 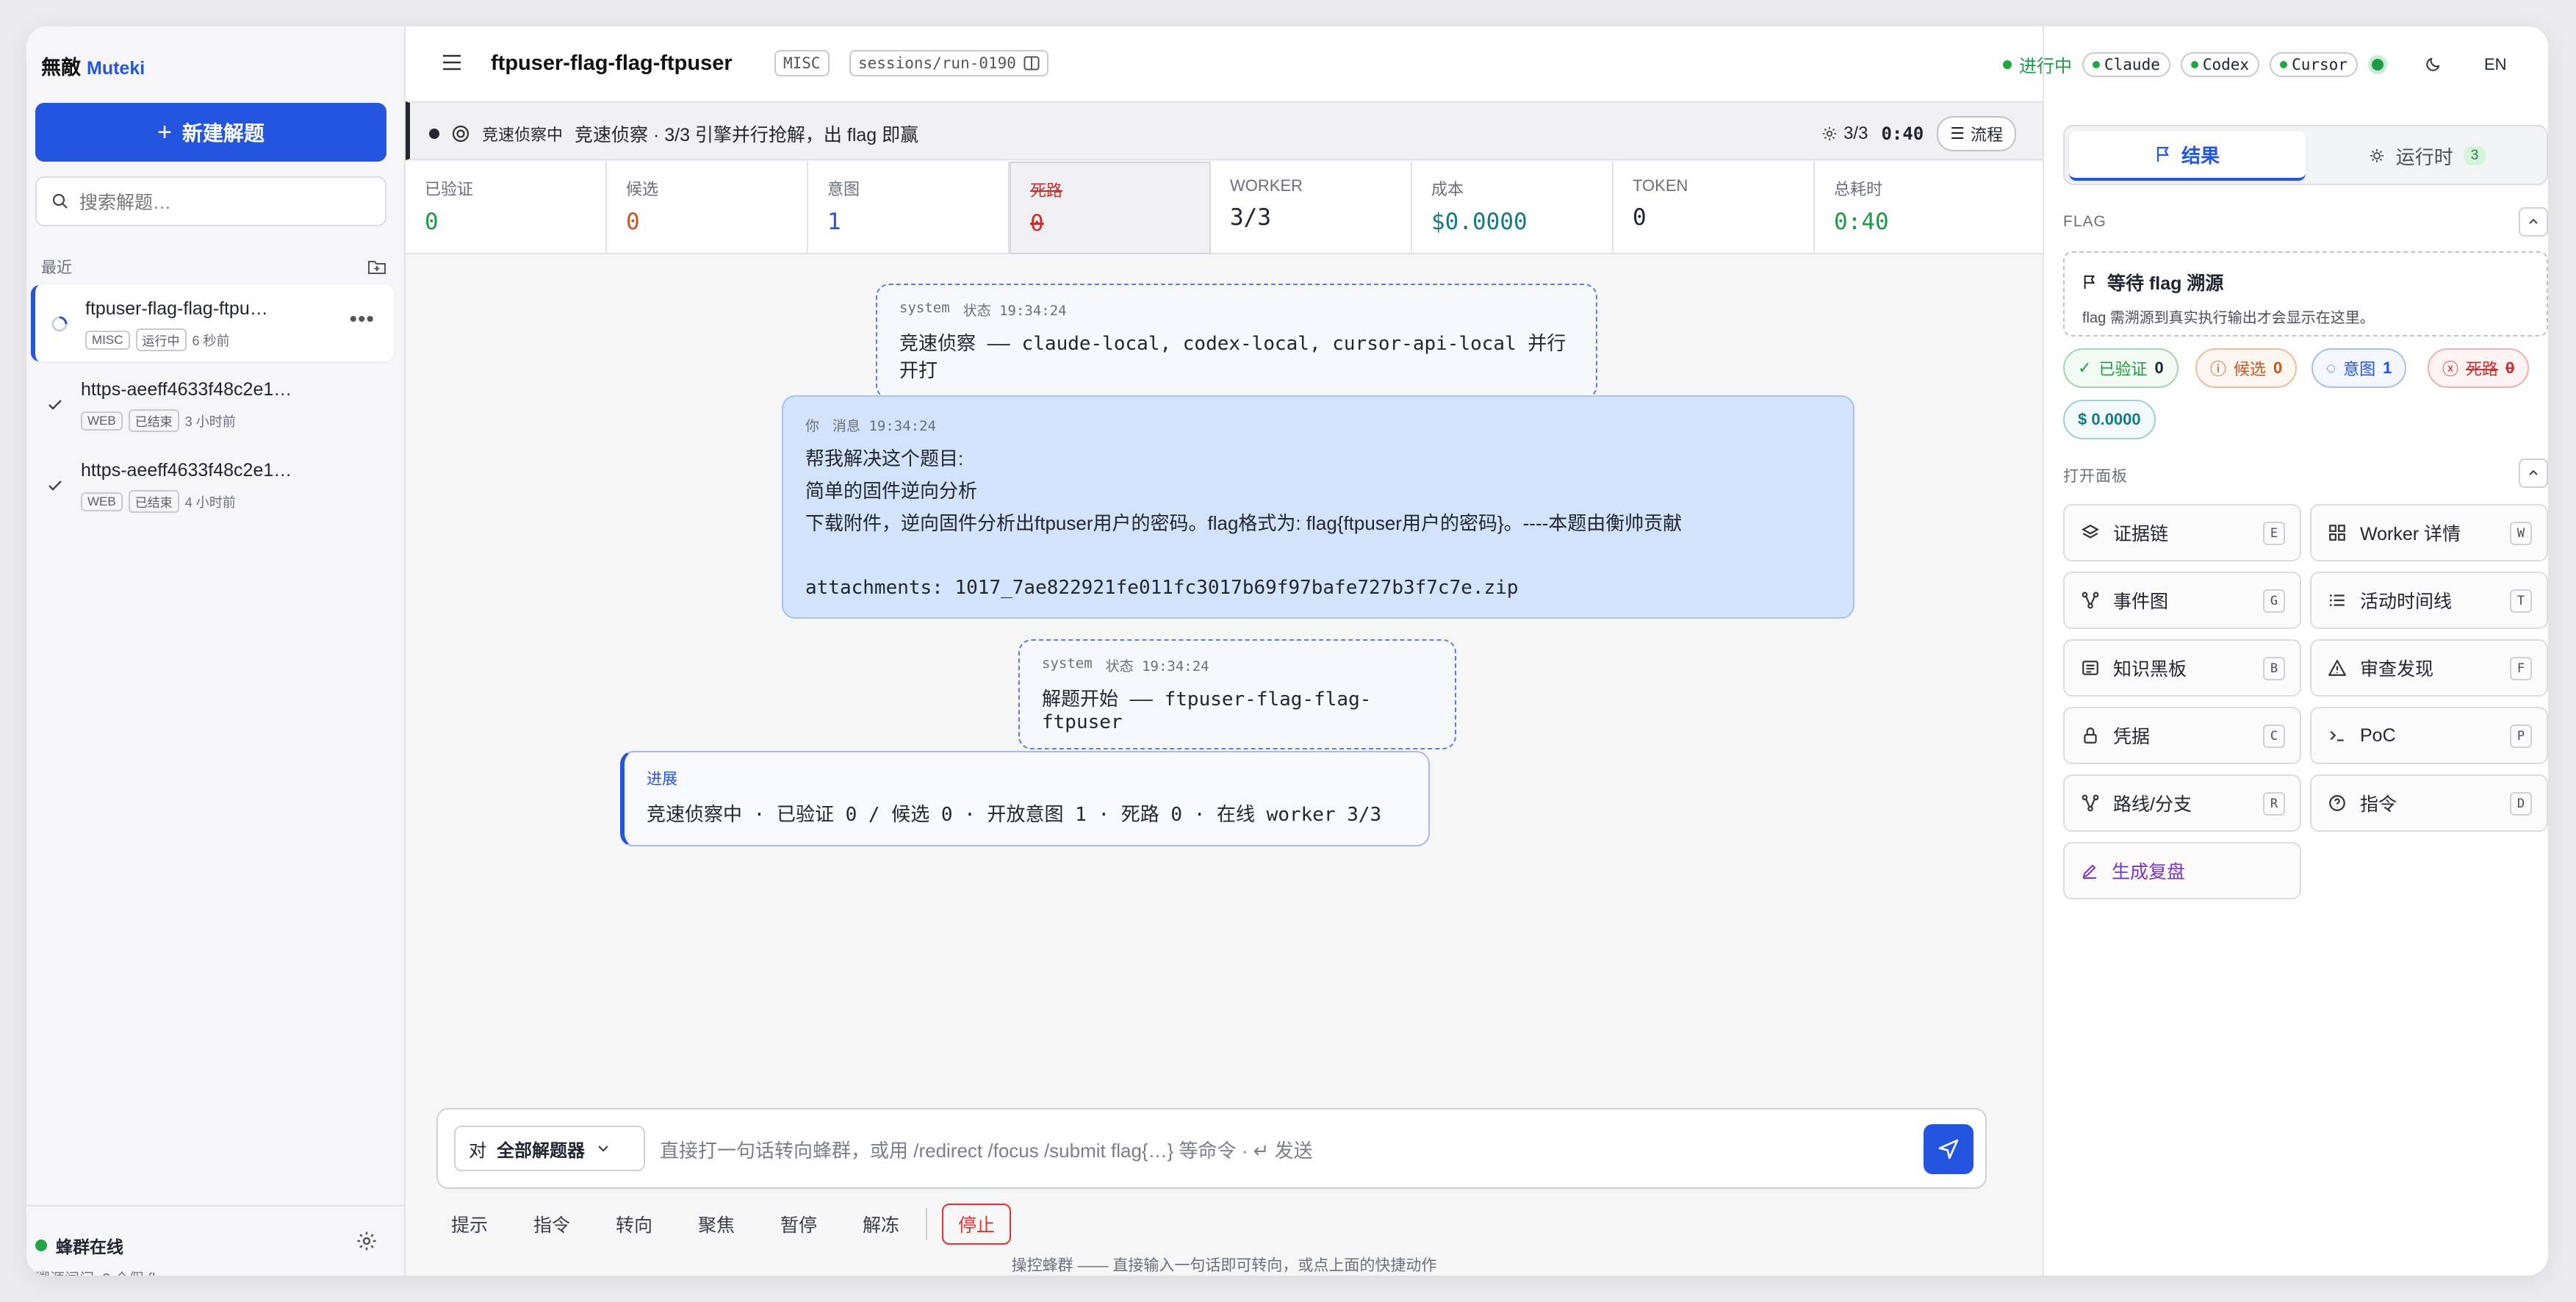 I want to click on stop-button: 停止, so click(x=977, y=1224).